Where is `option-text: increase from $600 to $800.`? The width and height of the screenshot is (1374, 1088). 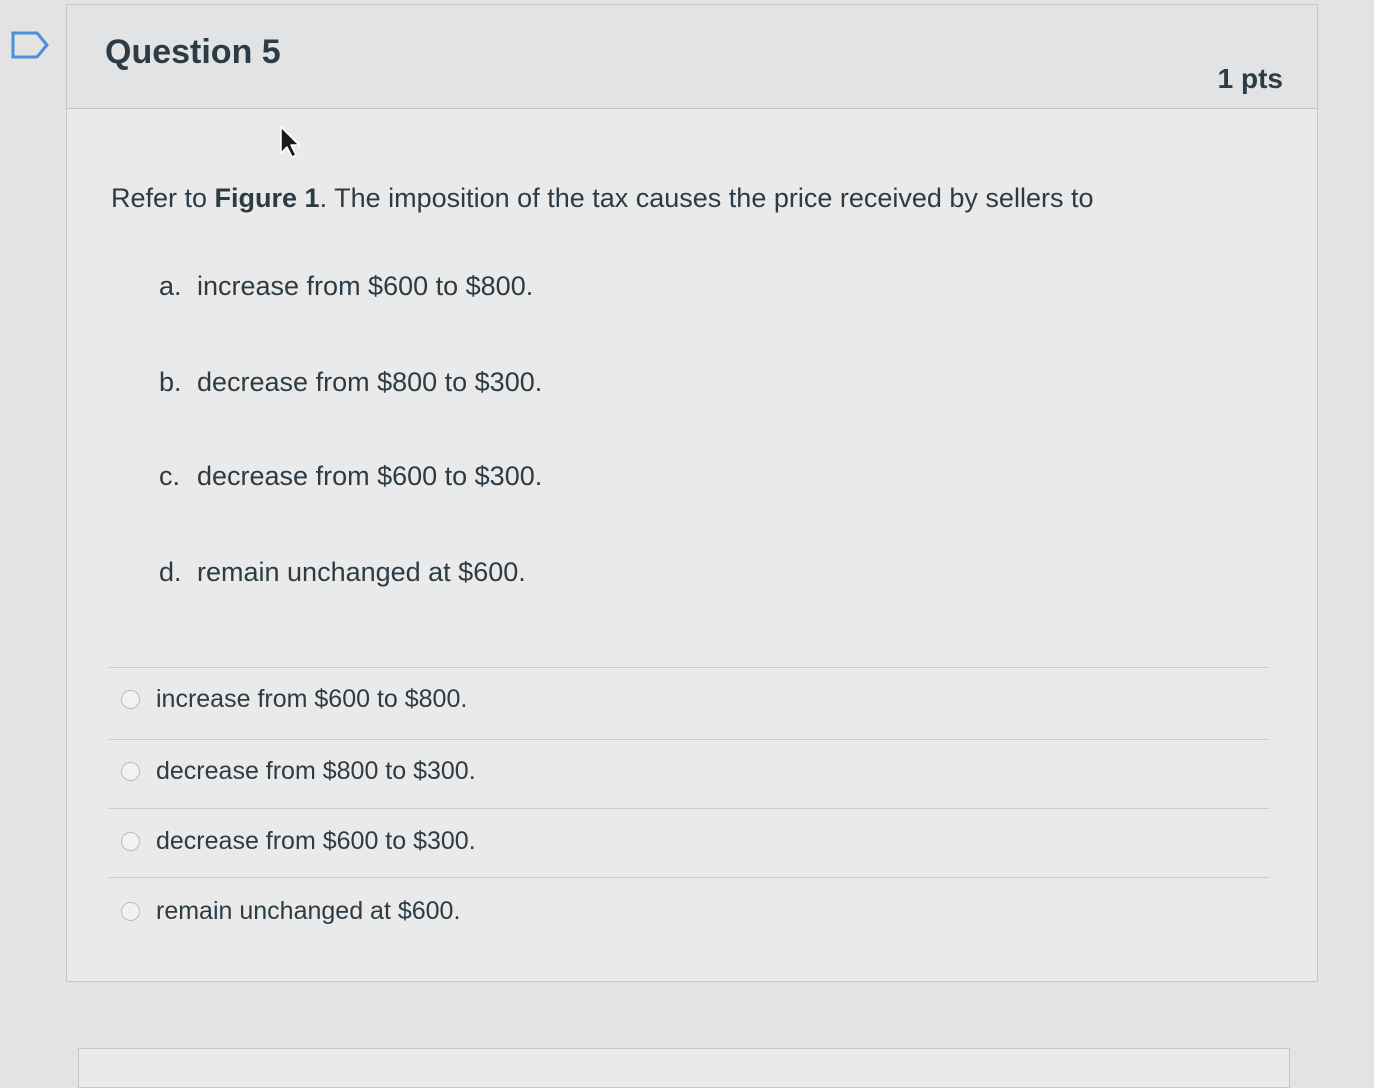
option-text: increase from $600 to $800. is located at coordinates (365, 286).